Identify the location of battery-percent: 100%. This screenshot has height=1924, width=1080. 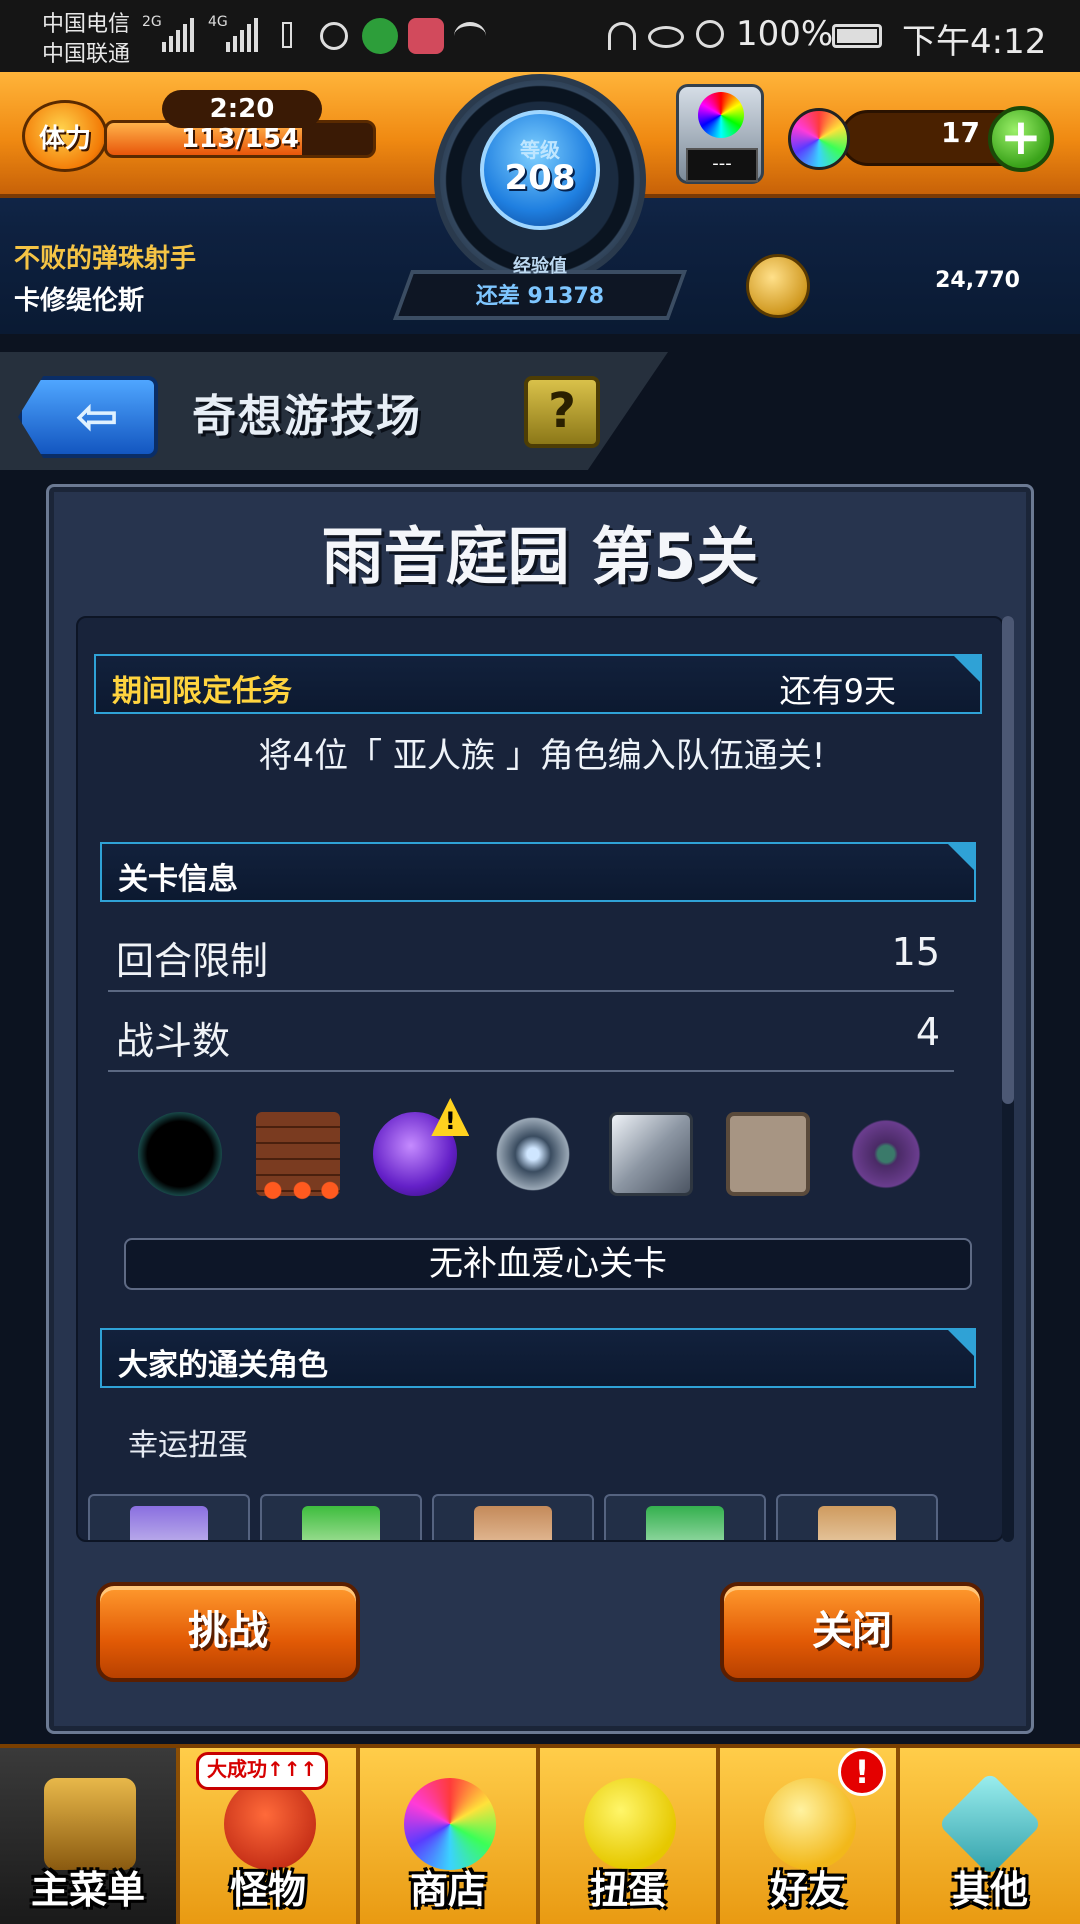
(785, 34).